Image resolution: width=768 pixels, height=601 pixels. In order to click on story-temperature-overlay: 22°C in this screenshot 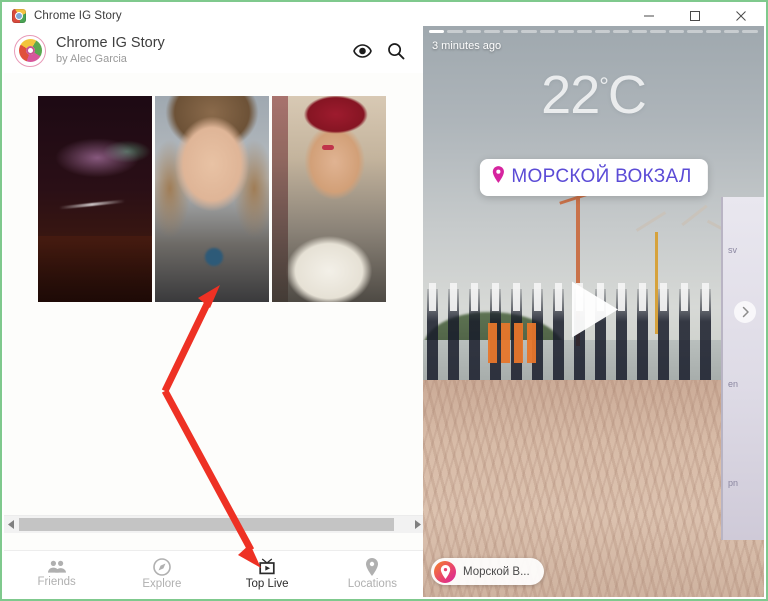, I will do `click(593, 95)`.